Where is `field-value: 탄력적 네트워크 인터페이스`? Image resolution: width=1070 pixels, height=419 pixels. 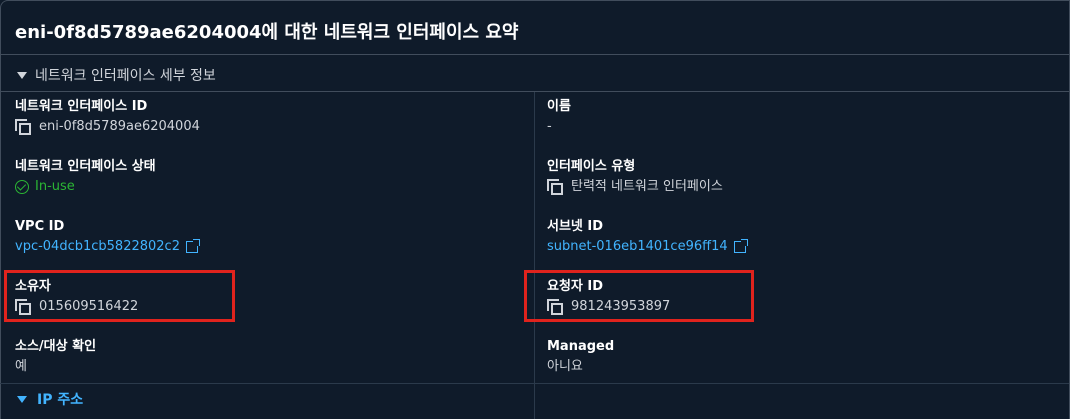 field-value: 탄력적 네트워크 인터페이스 is located at coordinates (635, 187).